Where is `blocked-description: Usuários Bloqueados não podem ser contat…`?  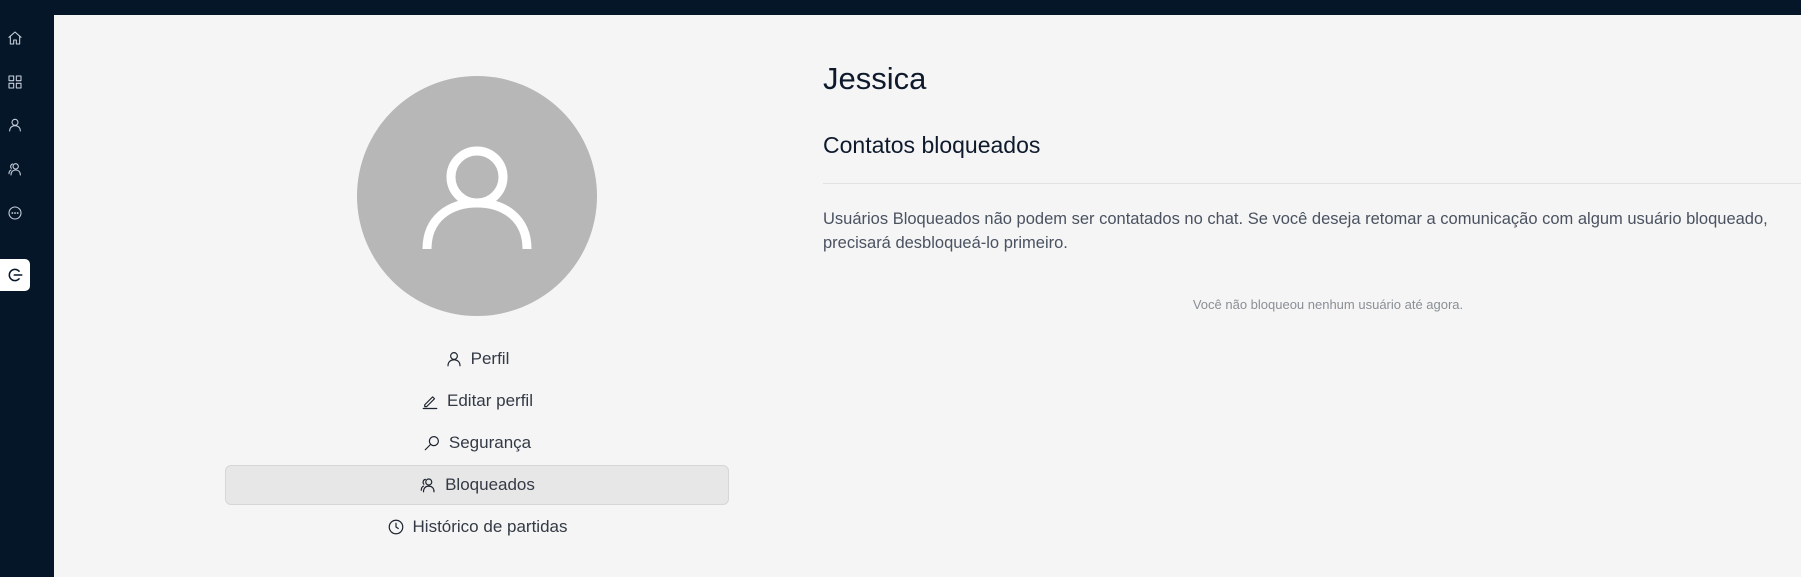 blocked-description: Usuários Bloqueados não podem ser contat… is located at coordinates (1295, 231).